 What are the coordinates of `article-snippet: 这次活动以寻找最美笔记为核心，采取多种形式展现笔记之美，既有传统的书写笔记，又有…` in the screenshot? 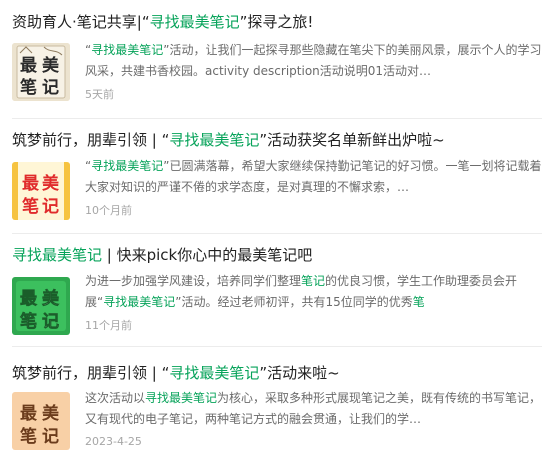 It's located at (316, 409).